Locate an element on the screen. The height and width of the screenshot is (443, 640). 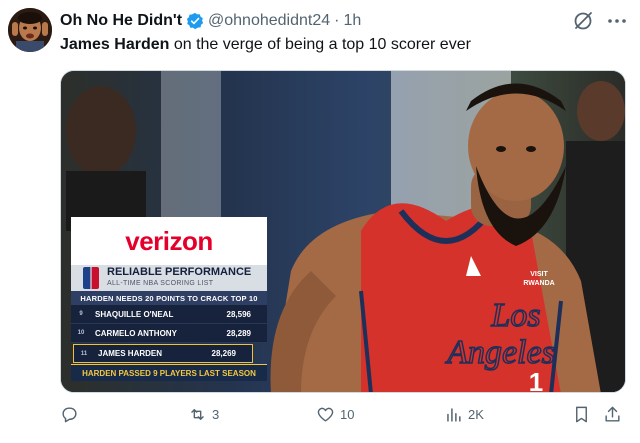
reply-icon is located at coordinates (69, 415).